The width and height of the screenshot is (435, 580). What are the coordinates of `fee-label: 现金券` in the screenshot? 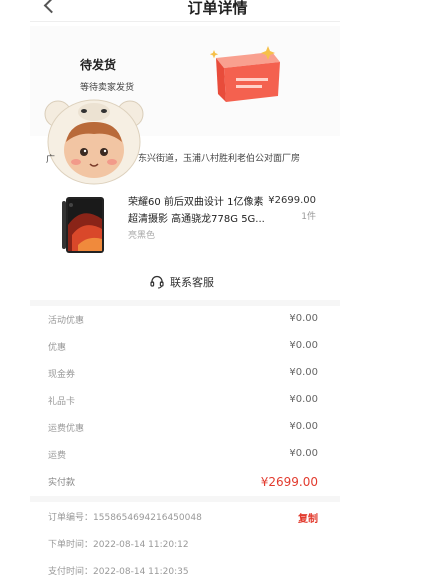 It's located at (62, 375).